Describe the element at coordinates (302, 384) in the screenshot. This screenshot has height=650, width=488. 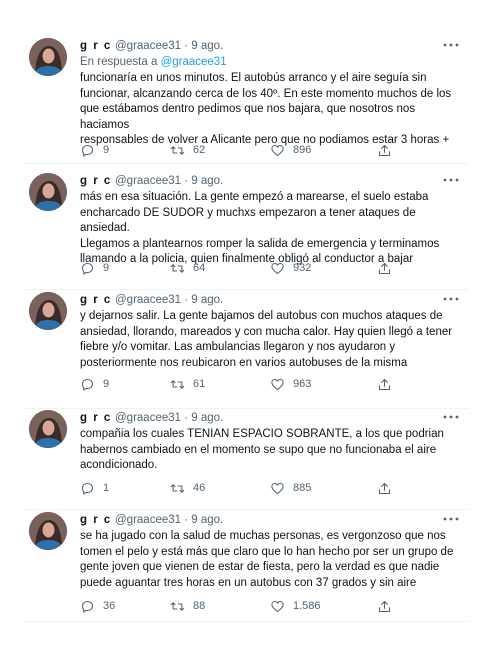
I see `like-count: 963` at that location.